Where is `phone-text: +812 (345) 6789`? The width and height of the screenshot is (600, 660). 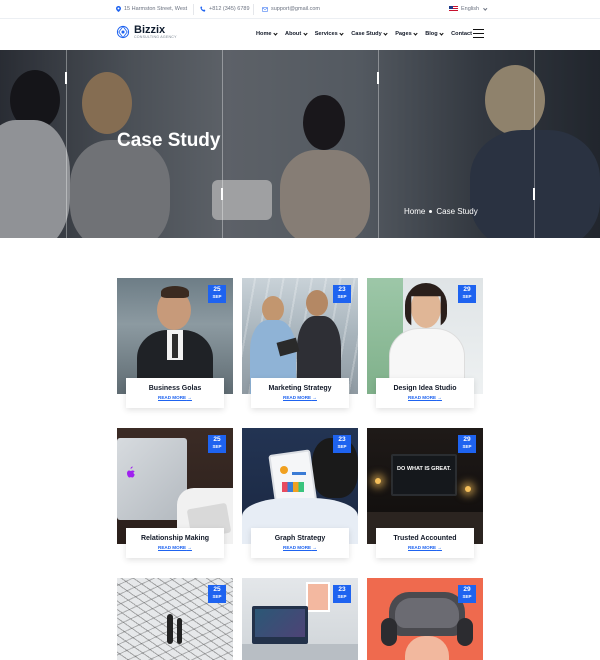
phone-text: +812 (345) 6789 is located at coordinates (229, 9).